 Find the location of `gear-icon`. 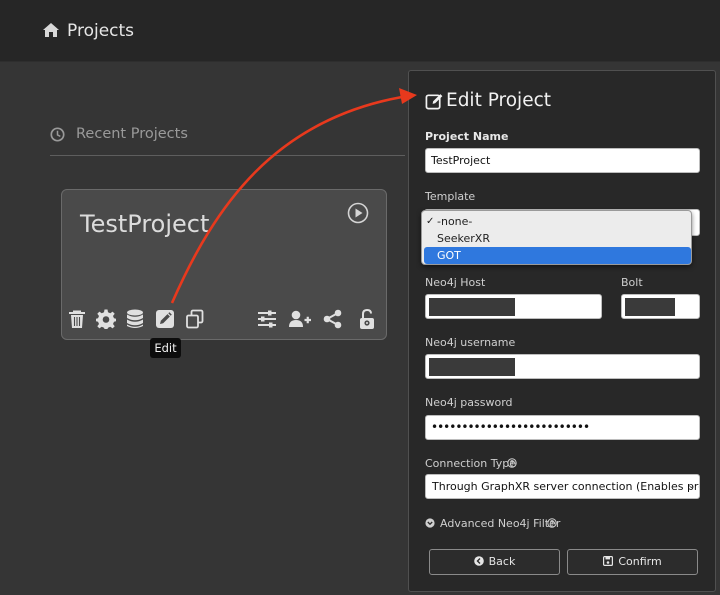

gear-icon is located at coordinates (106, 319).